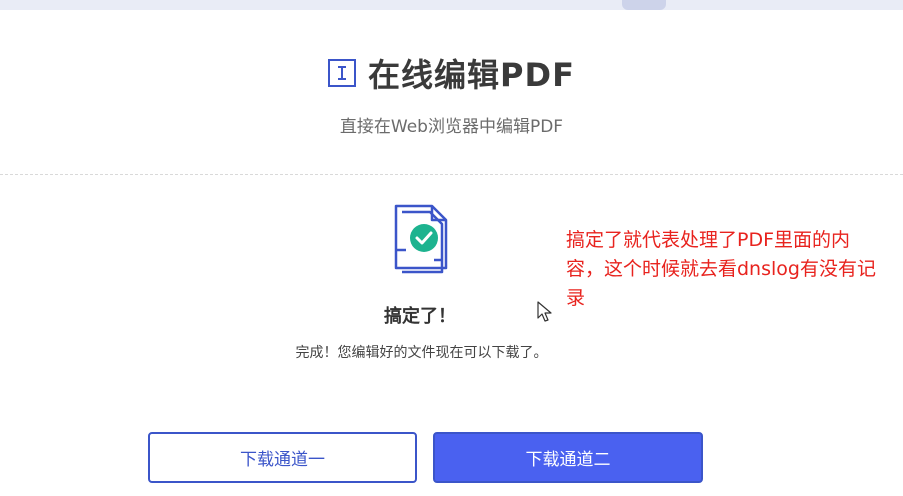  Describe the element at coordinates (451, 5) in the screenshot. I see `top-strip` at that location.